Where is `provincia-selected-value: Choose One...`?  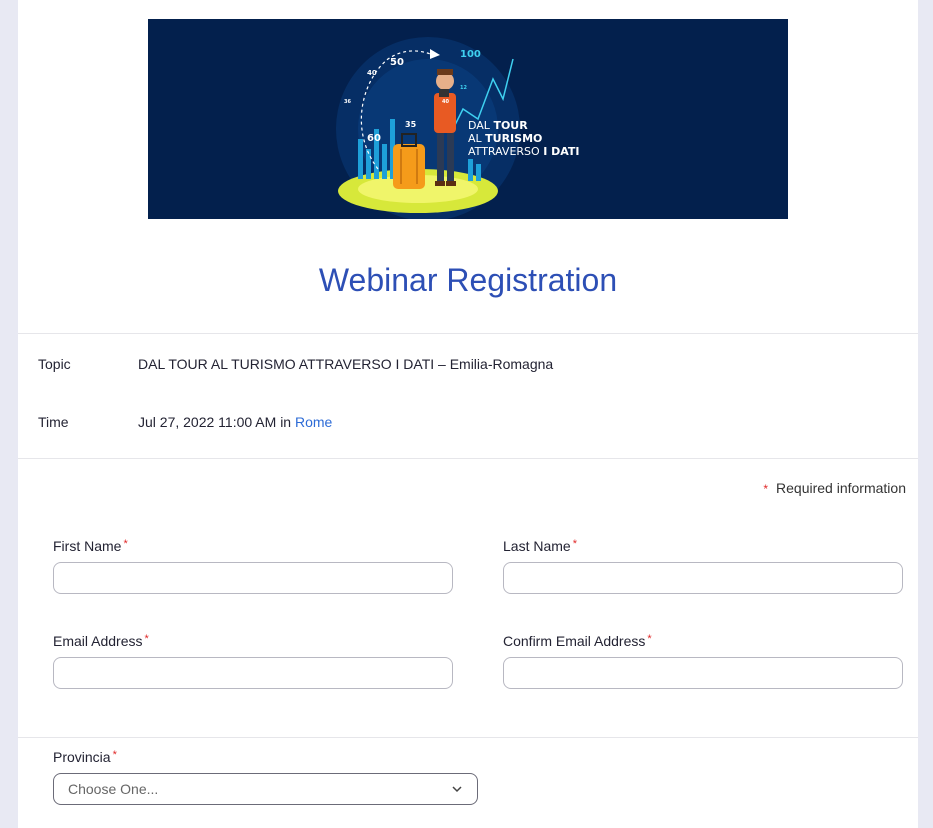
provincia-selected-value: Choose One... is located at coordinates (113, 789).